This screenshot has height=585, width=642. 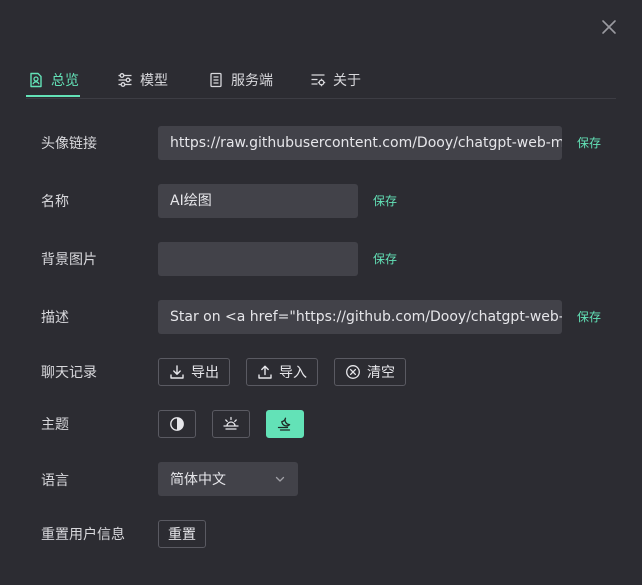 What do you see at coordinates (55, 425) in the screenshot?
I see `theme-label: 主题` at bounding box center [55, 425].